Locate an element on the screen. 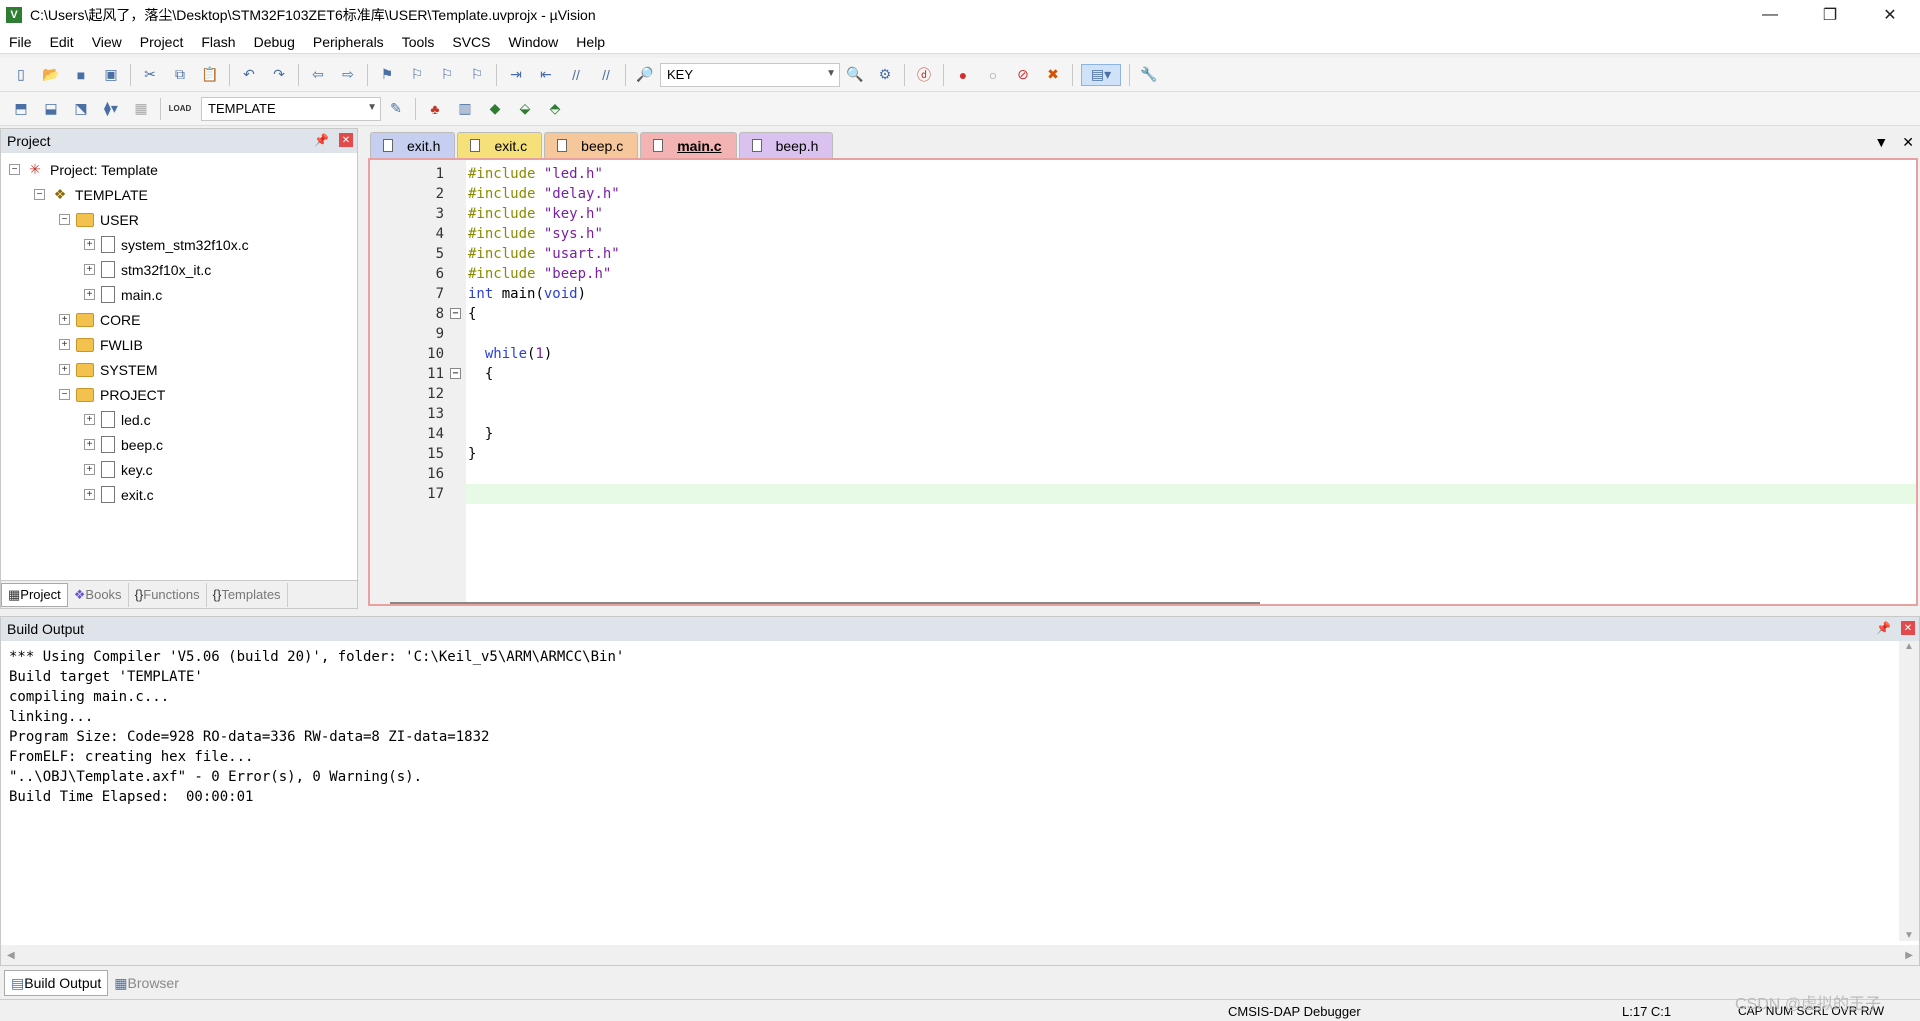 The height and width of the screenshot is (1021, 1920). menu-help: Help is located at coordinates (590, 42).